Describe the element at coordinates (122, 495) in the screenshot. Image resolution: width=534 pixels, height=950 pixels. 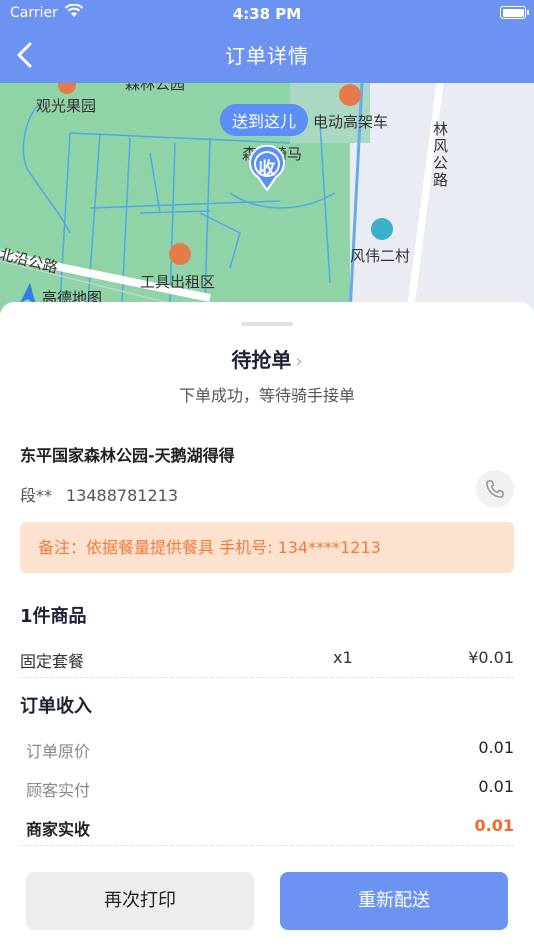
I see `customer-phone: 13488781213` at that location.